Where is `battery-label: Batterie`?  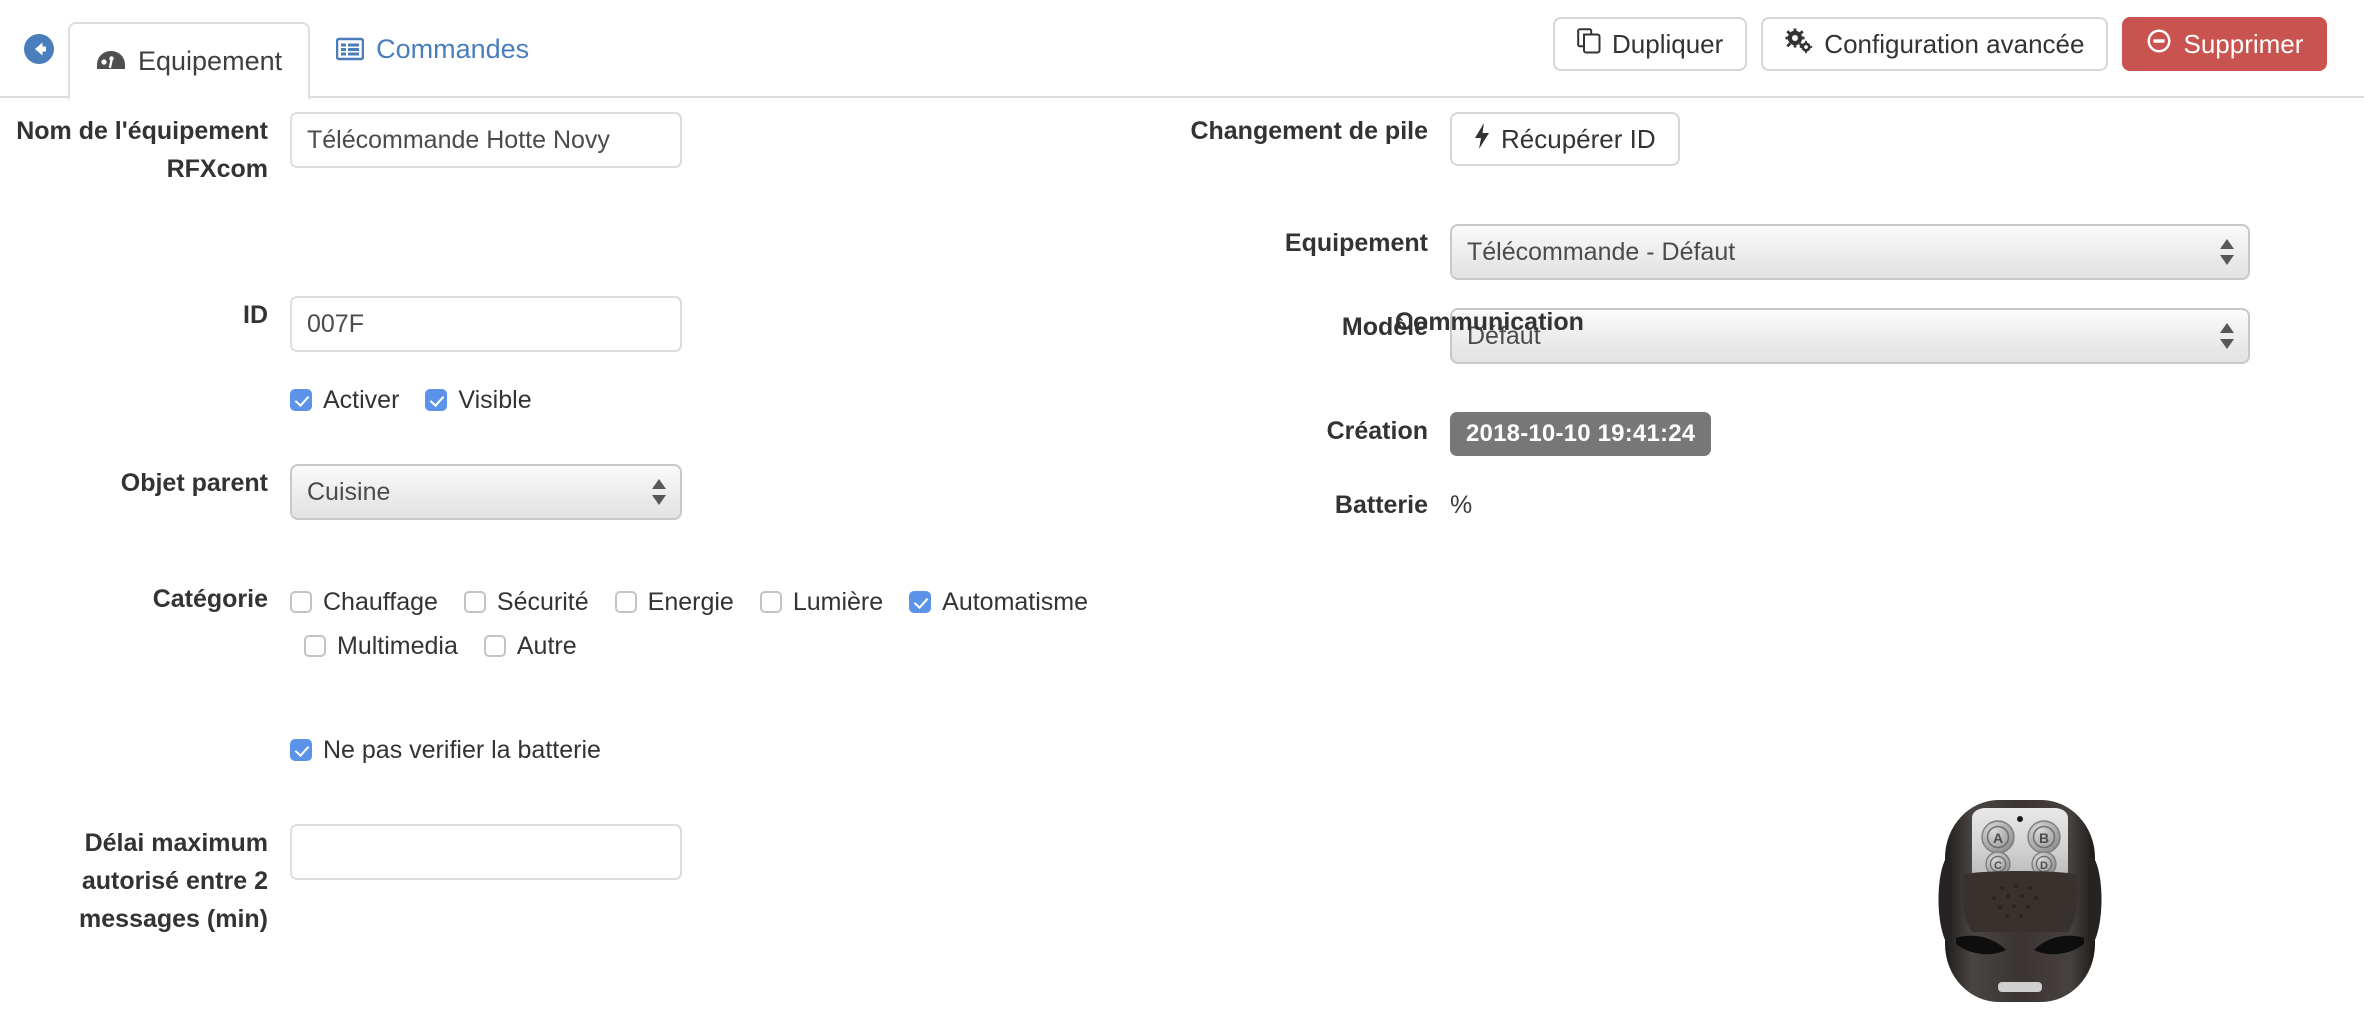 battery-label: Batterie is located at coordinates (1381, 505).